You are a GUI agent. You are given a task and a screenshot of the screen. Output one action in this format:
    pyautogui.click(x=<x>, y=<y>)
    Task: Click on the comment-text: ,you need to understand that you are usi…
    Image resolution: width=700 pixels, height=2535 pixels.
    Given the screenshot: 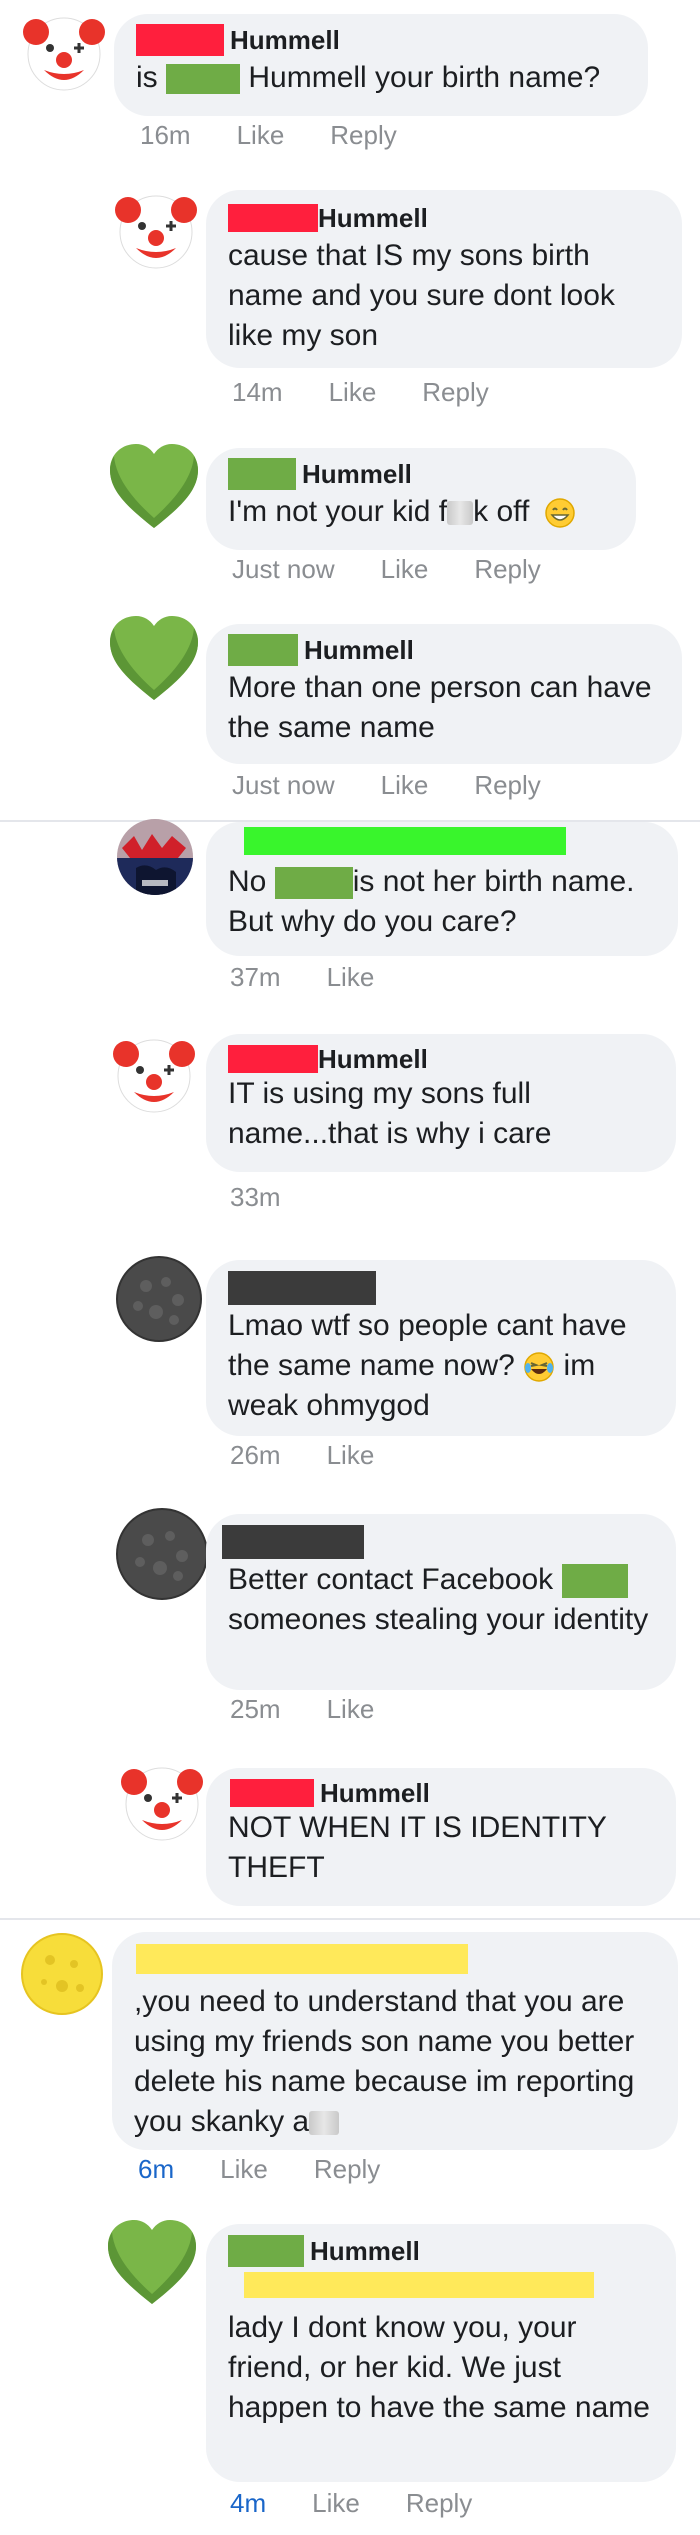 What is the action you would take?
    pyautogui.click(x=384, y=2061)
    